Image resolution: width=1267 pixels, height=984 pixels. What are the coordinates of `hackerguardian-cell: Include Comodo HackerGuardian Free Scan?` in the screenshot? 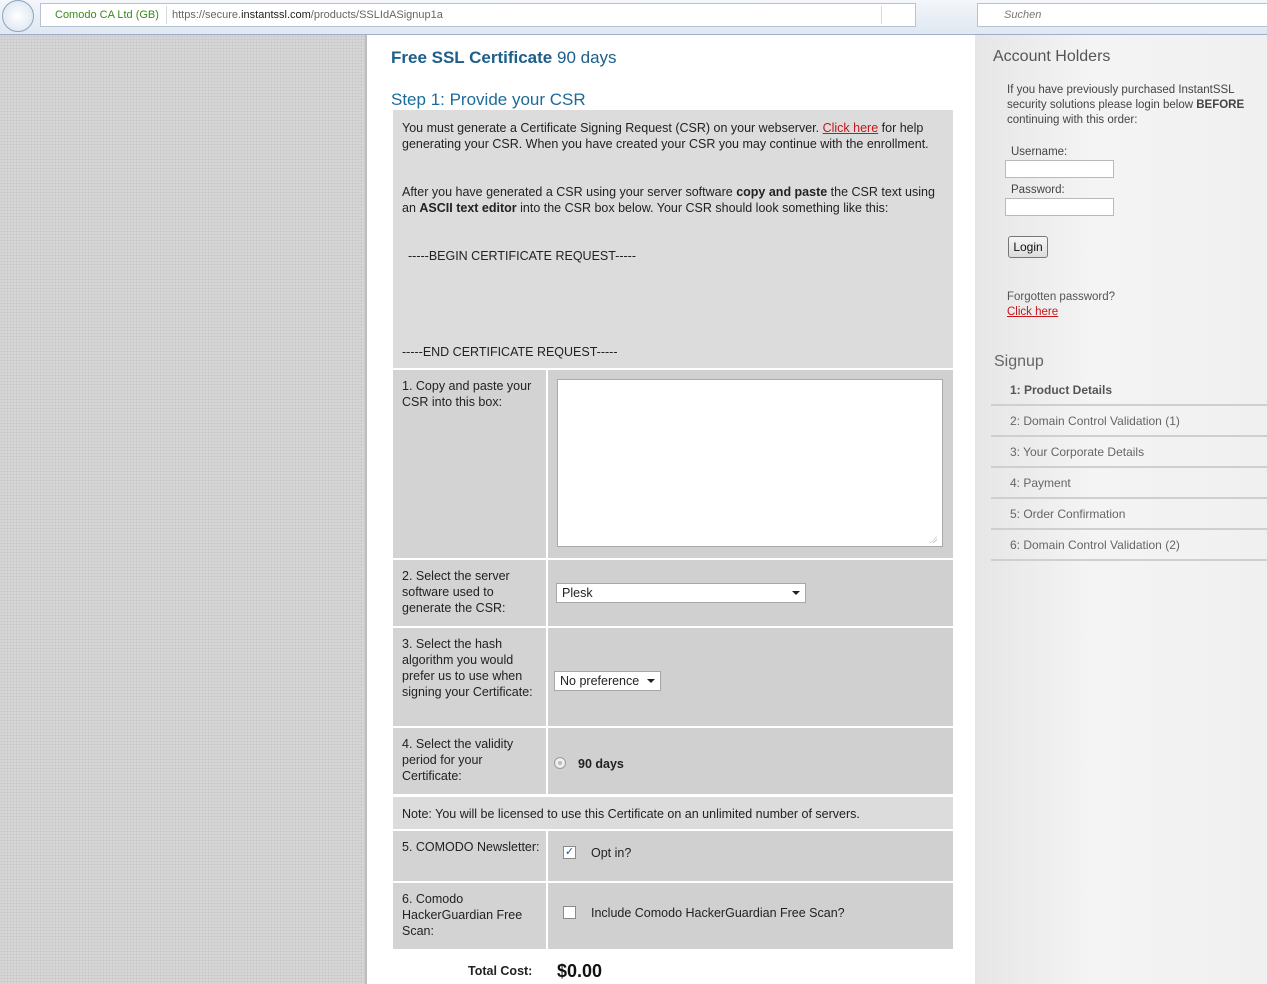 It's located at (750, 916).